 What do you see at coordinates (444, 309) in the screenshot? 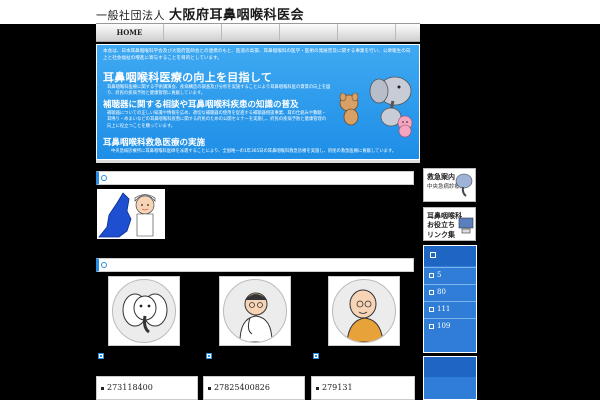
I see `sidebar-item-label: 111` at bounding box center [444, 309].